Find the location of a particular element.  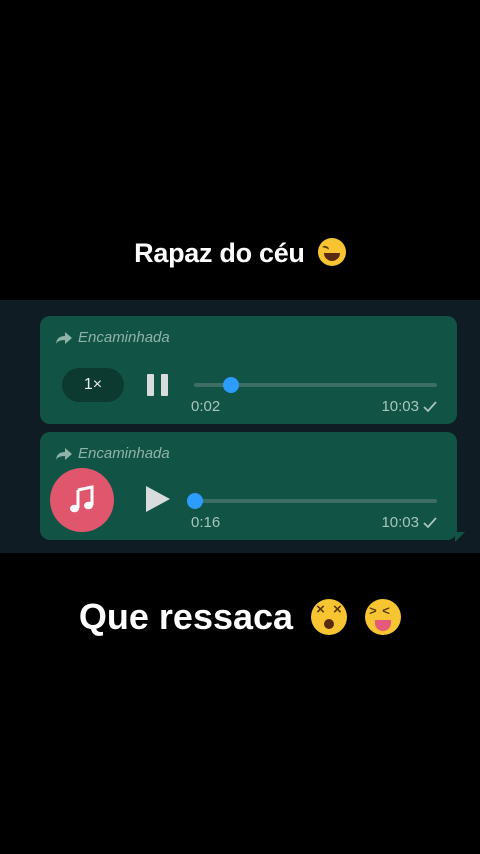

music-note-icon is located at coordinates (82, 499).